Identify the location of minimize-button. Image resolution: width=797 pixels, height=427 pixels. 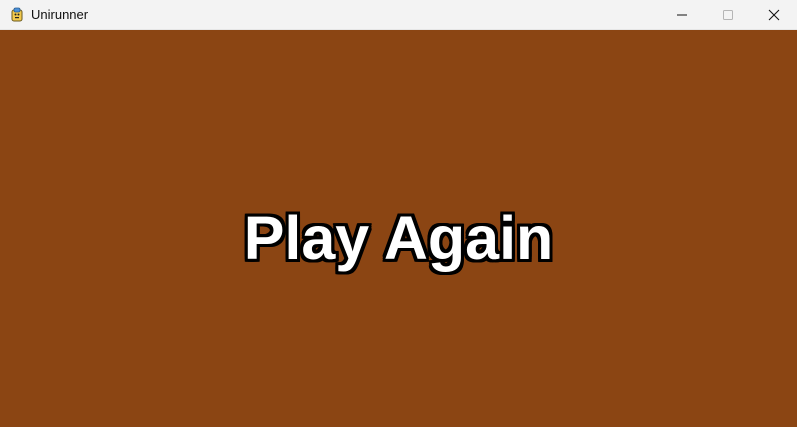
(682, 15).